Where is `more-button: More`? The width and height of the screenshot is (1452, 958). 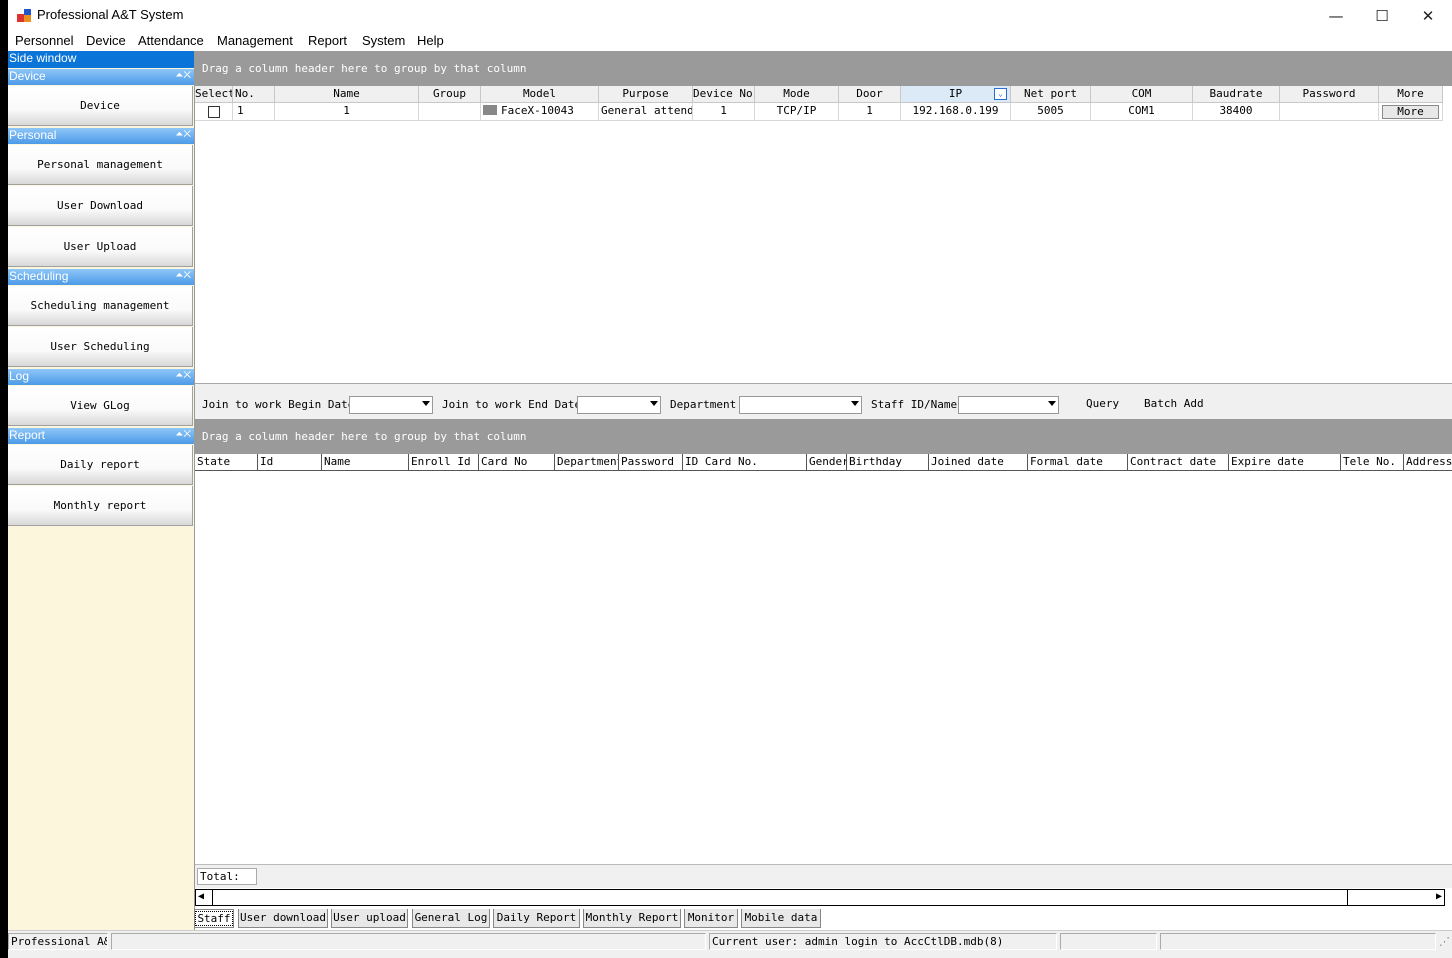 more-button: More is located at coordinates (1410, 112).